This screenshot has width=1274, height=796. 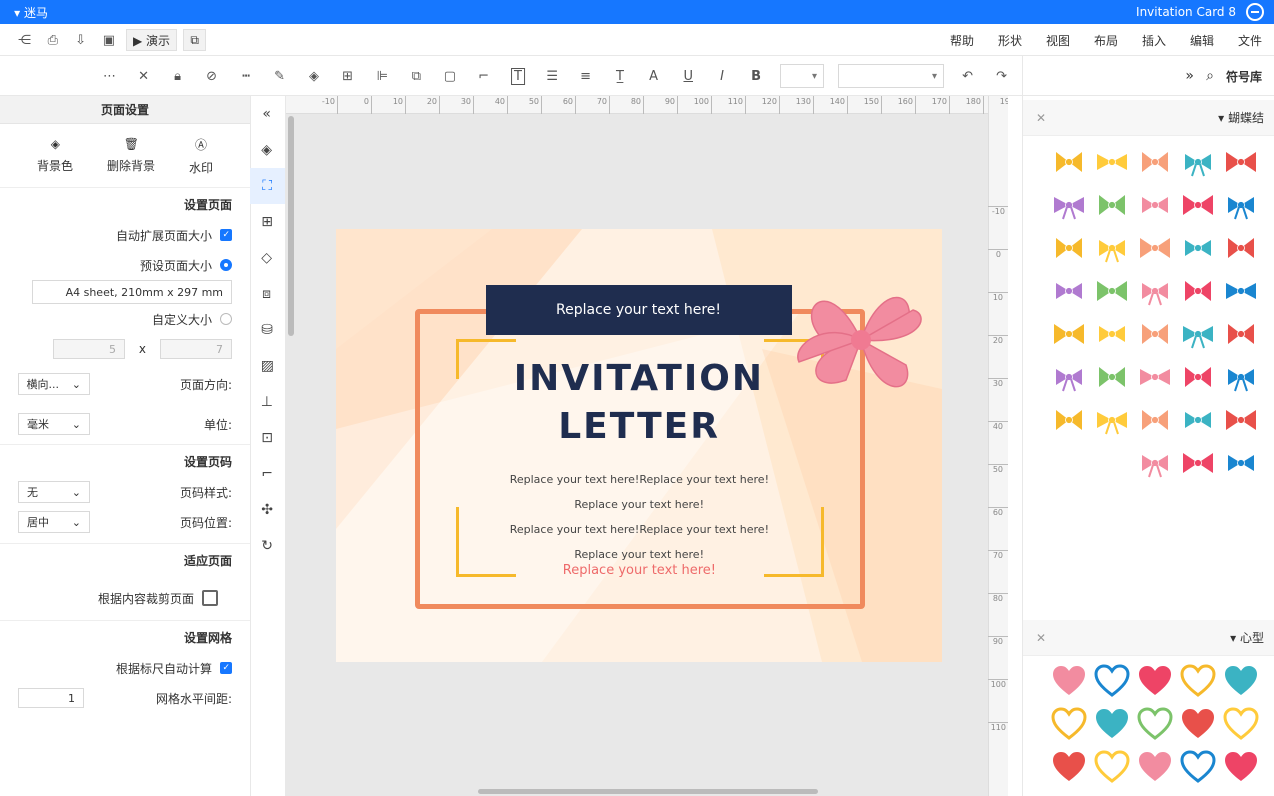 What do you see at coordinates (1247, 637) in the screenshot?
I see `collapse-caret-icon: ▾ 心型` at bounding box center [1247, 637].